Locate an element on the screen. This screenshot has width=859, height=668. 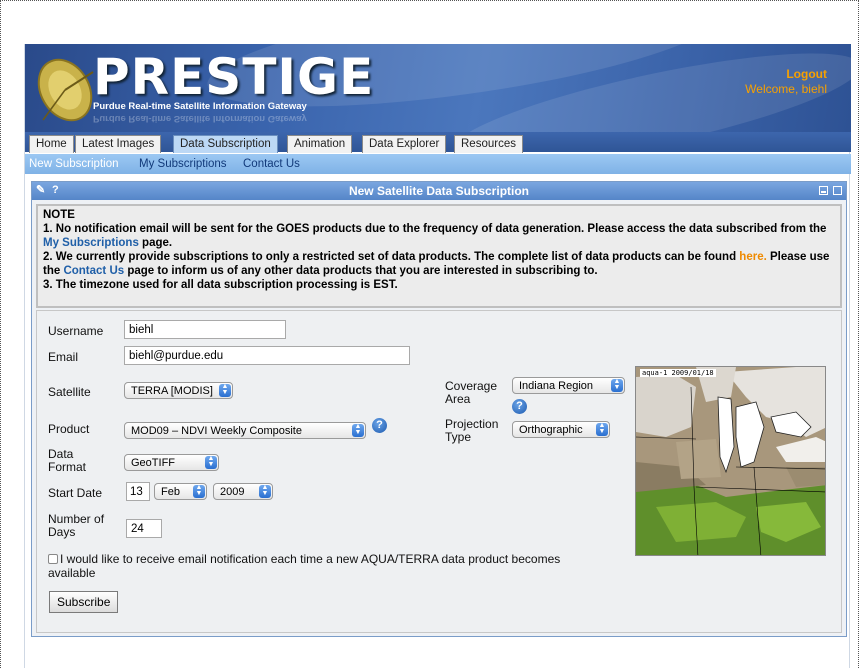
number-of-days-label: Number of Days is located at coordinates (76, 526).